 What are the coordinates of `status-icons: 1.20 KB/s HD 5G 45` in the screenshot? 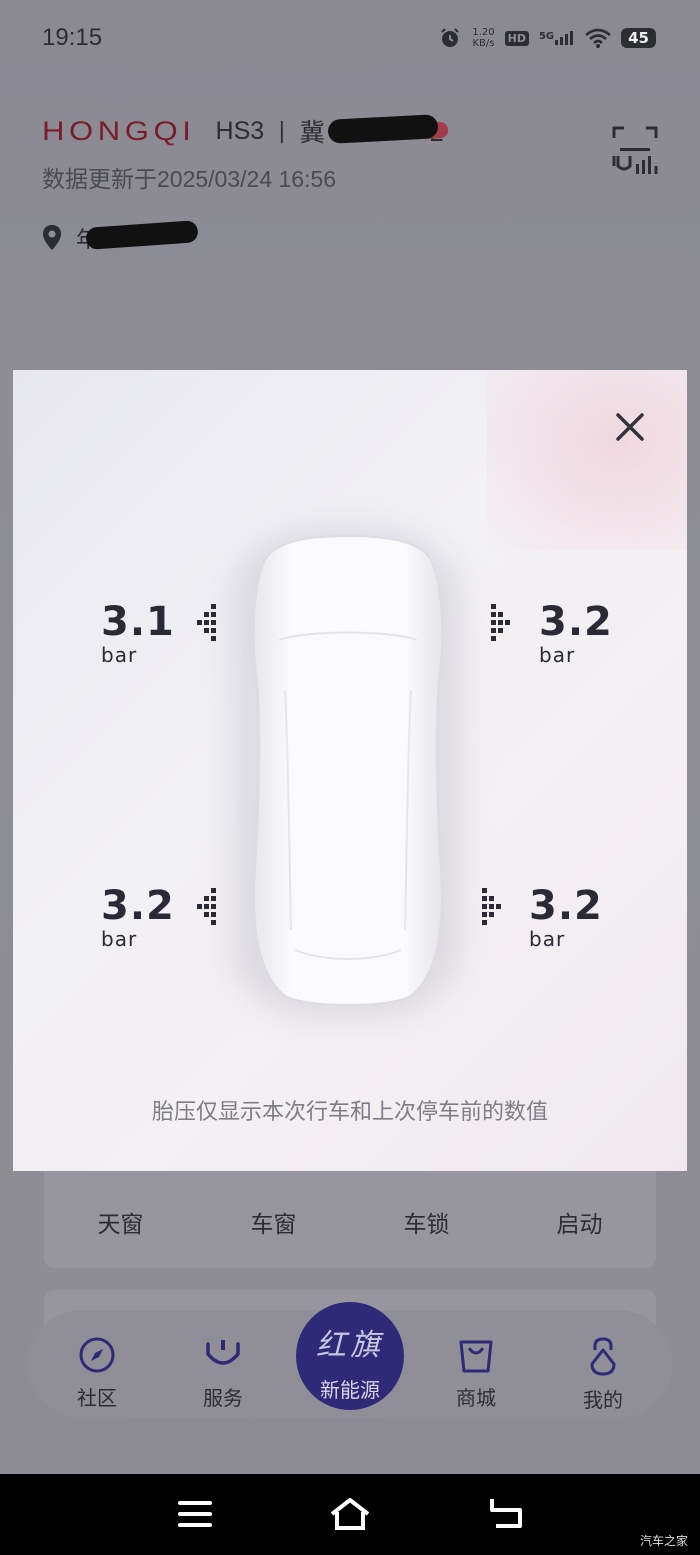 It's located at (547, 38).